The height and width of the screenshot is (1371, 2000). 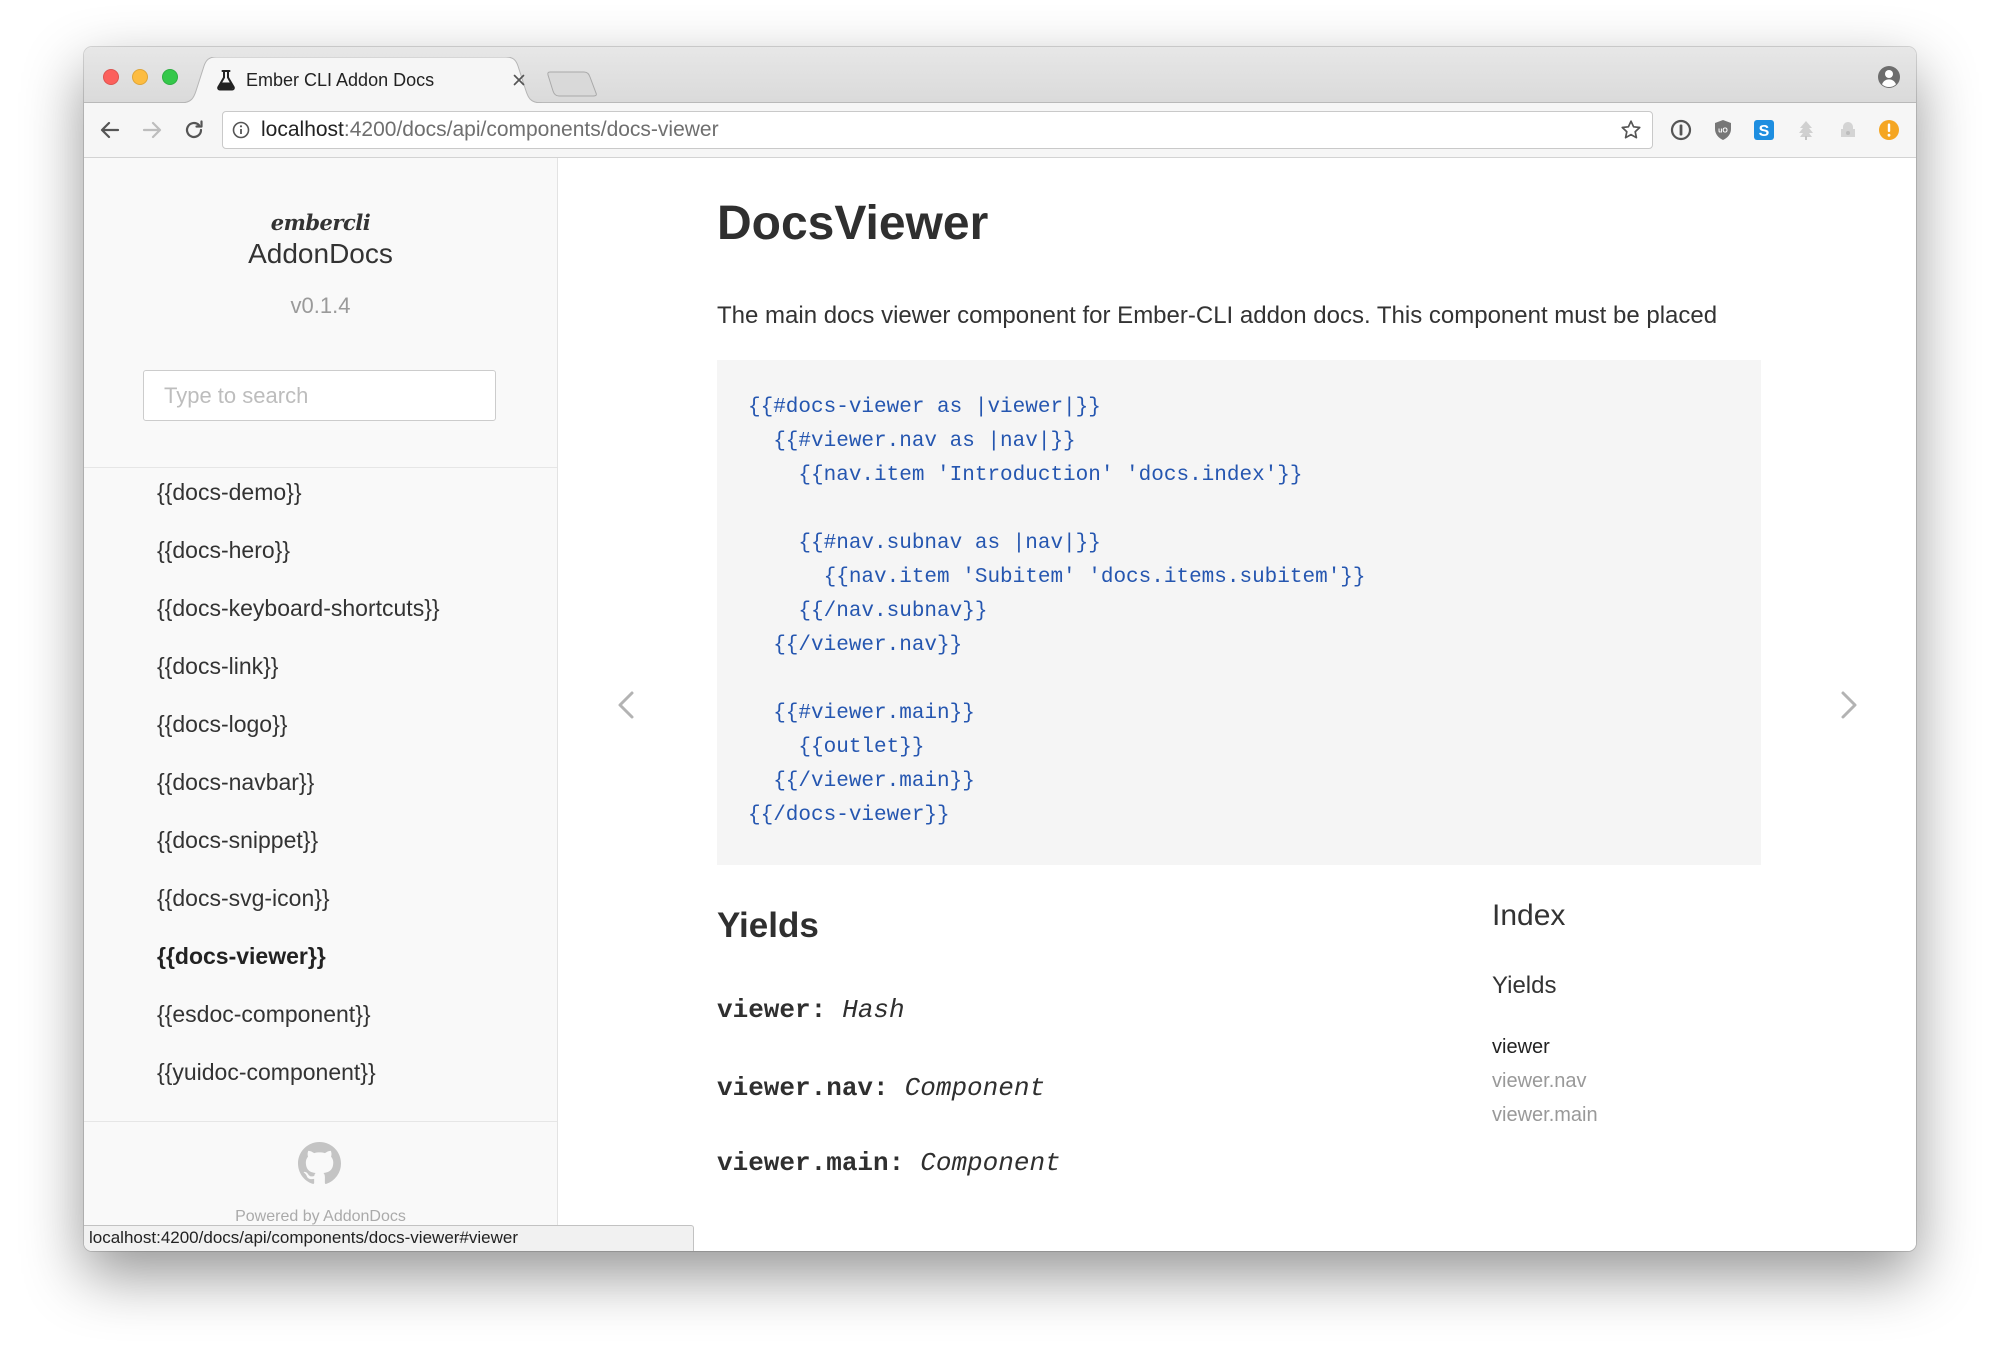 What do you see at coordinates (320, 550) in the screenshot?
I see `sidebar-item-docs-hero: {{docs-hero}}` at bounding box center [320, 550].